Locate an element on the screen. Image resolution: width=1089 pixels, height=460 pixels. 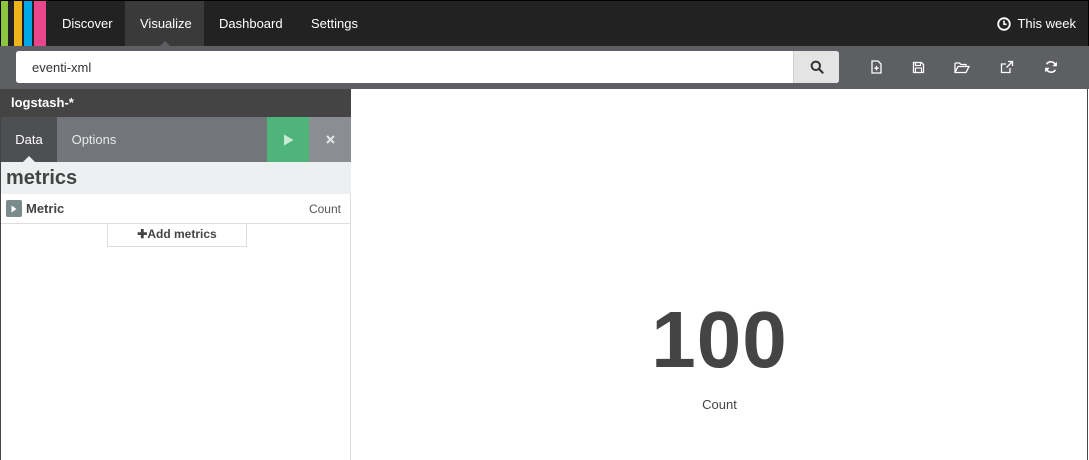
refresh-button is located at coordinates (1051, 67).